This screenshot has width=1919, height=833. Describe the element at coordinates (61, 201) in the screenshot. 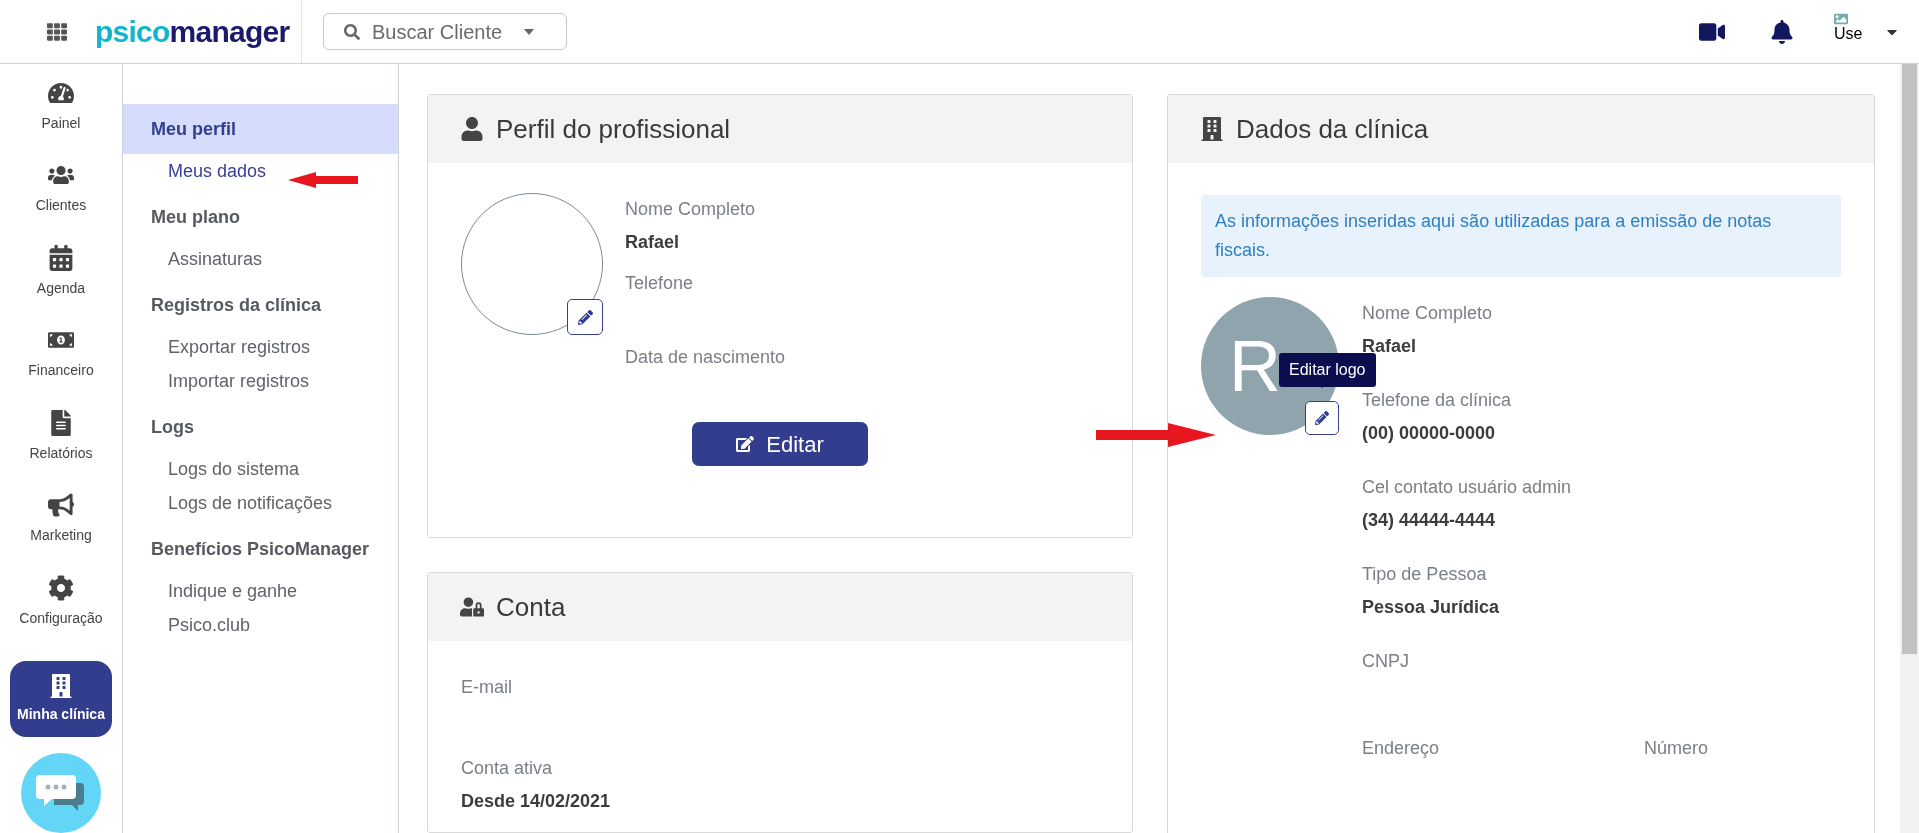

I see `nav-item: Clientes` at that location.